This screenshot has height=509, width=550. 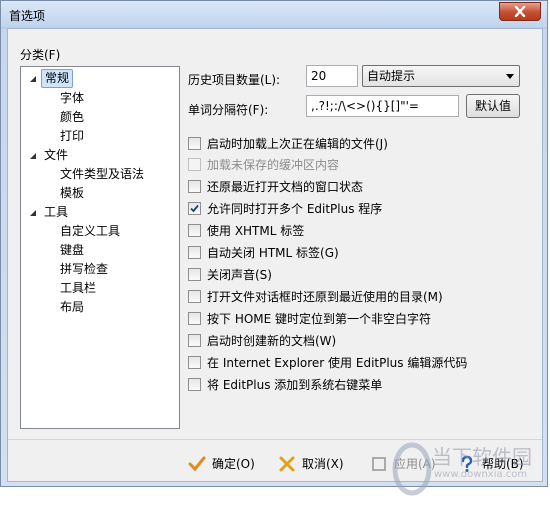 What do you see at coordinates (90, 231) in the screenshot?
I see `tree-item-user-tools: 自定义工具` at bounding box center [90, 231].